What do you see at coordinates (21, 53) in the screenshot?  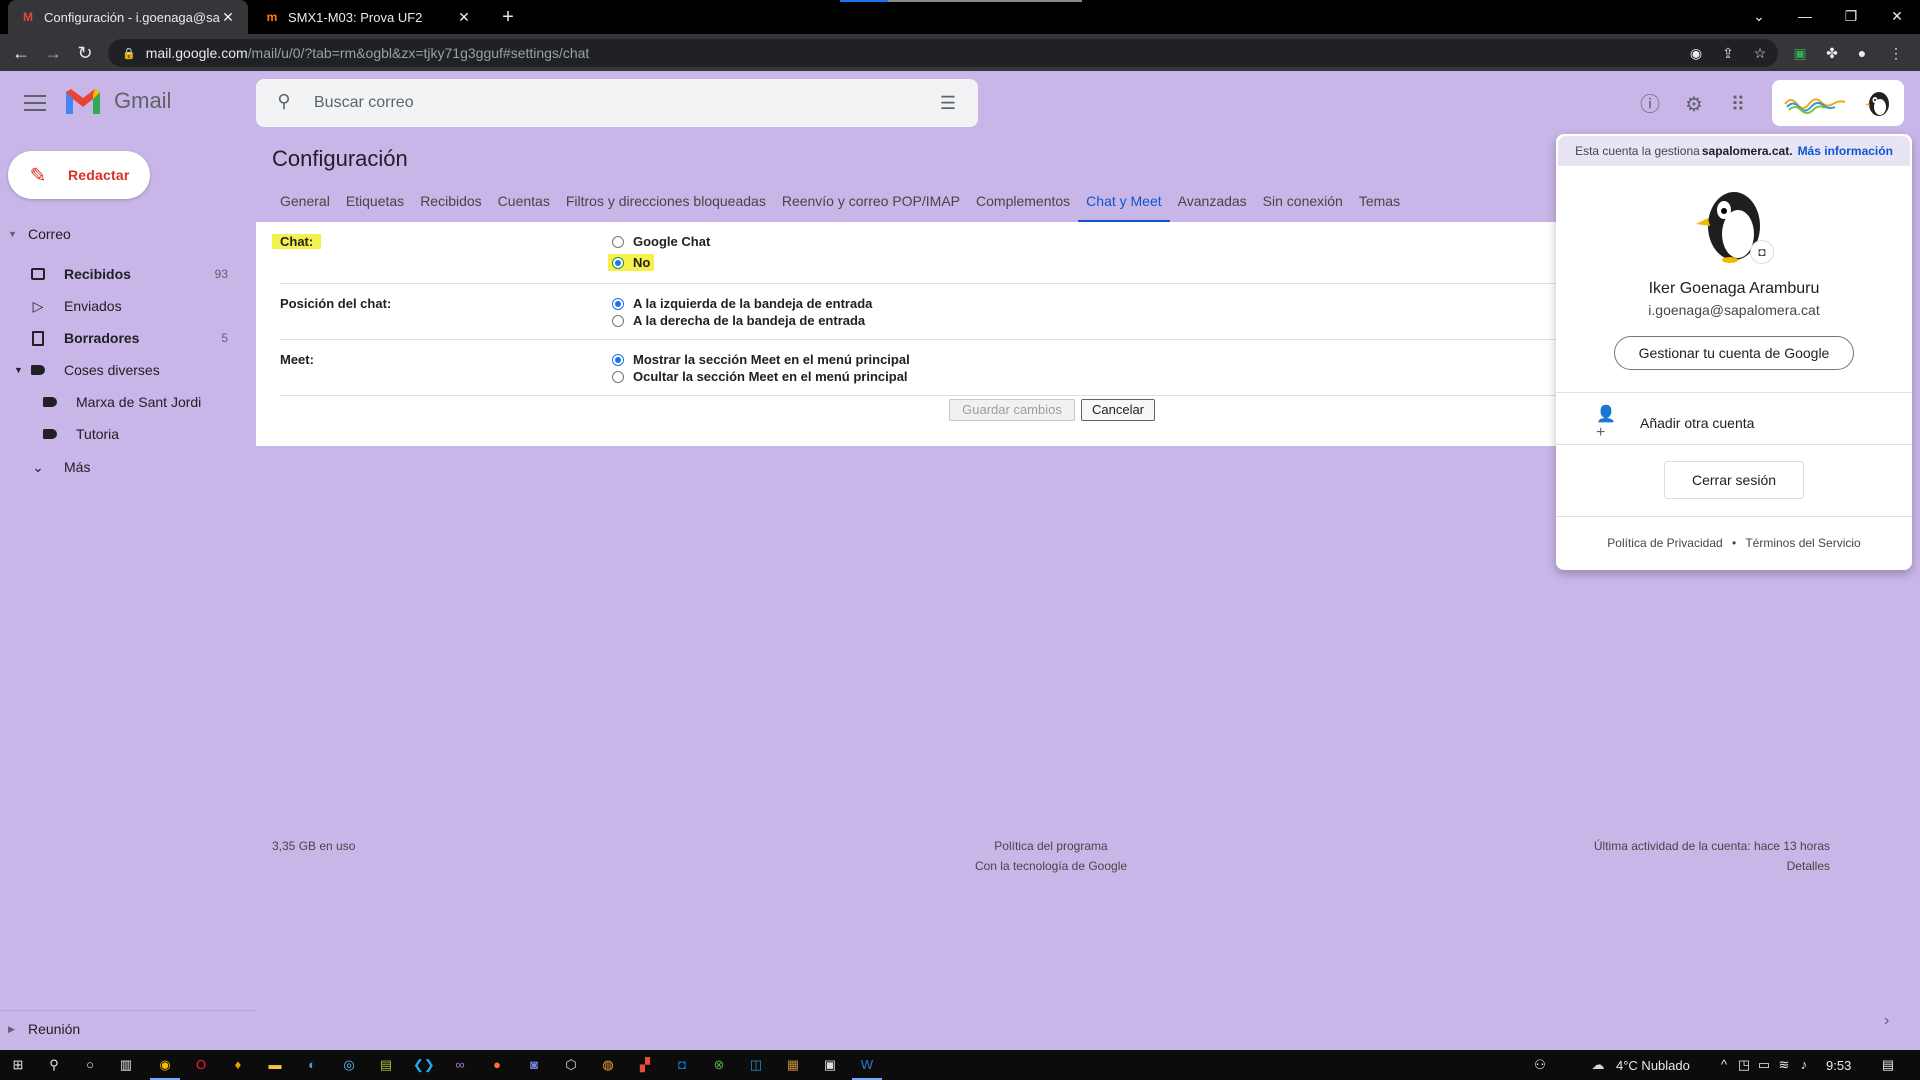 I see `back-icon: ←` at bounding box center [21, 53].